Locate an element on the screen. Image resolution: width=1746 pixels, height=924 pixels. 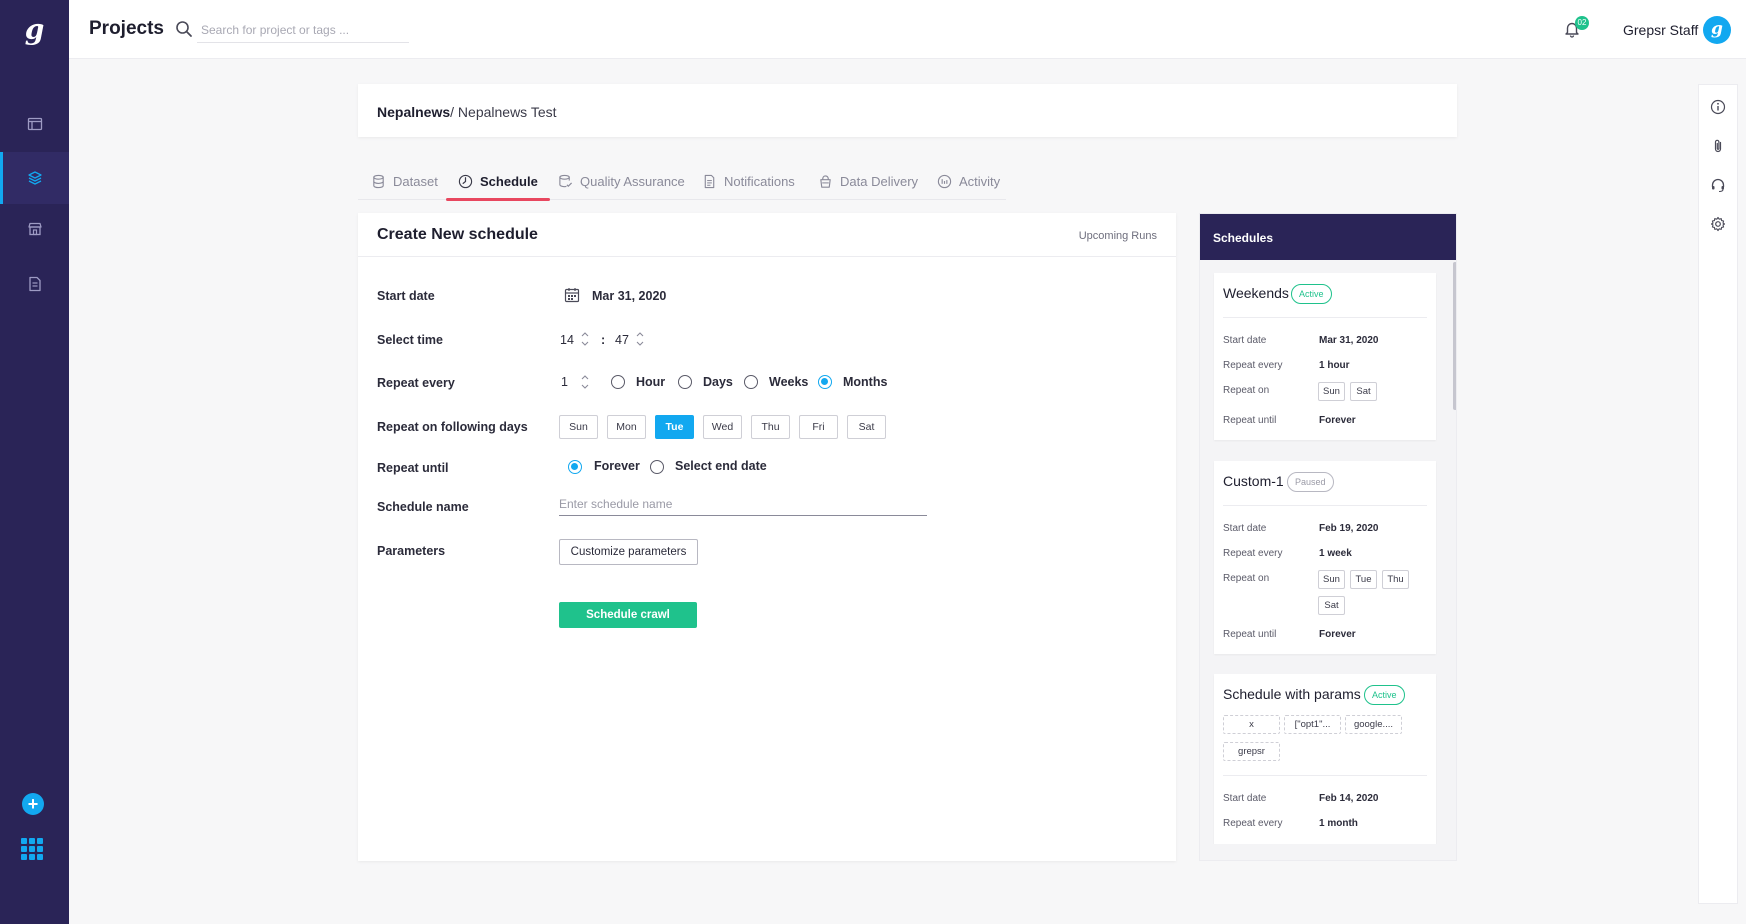
repeat-every-val: 1 hour is located at coordinates (1334, 365).